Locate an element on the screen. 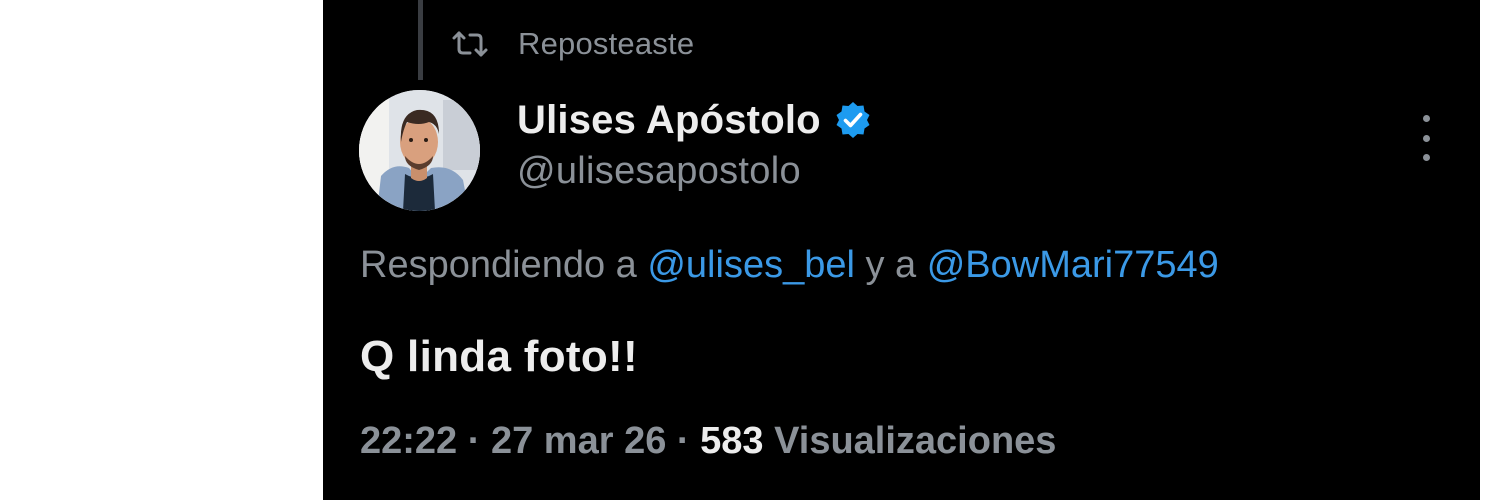 This screenshot has width=1500, height=500. author-handle: @ulisesapostolo is located at coordinates (659, 171).